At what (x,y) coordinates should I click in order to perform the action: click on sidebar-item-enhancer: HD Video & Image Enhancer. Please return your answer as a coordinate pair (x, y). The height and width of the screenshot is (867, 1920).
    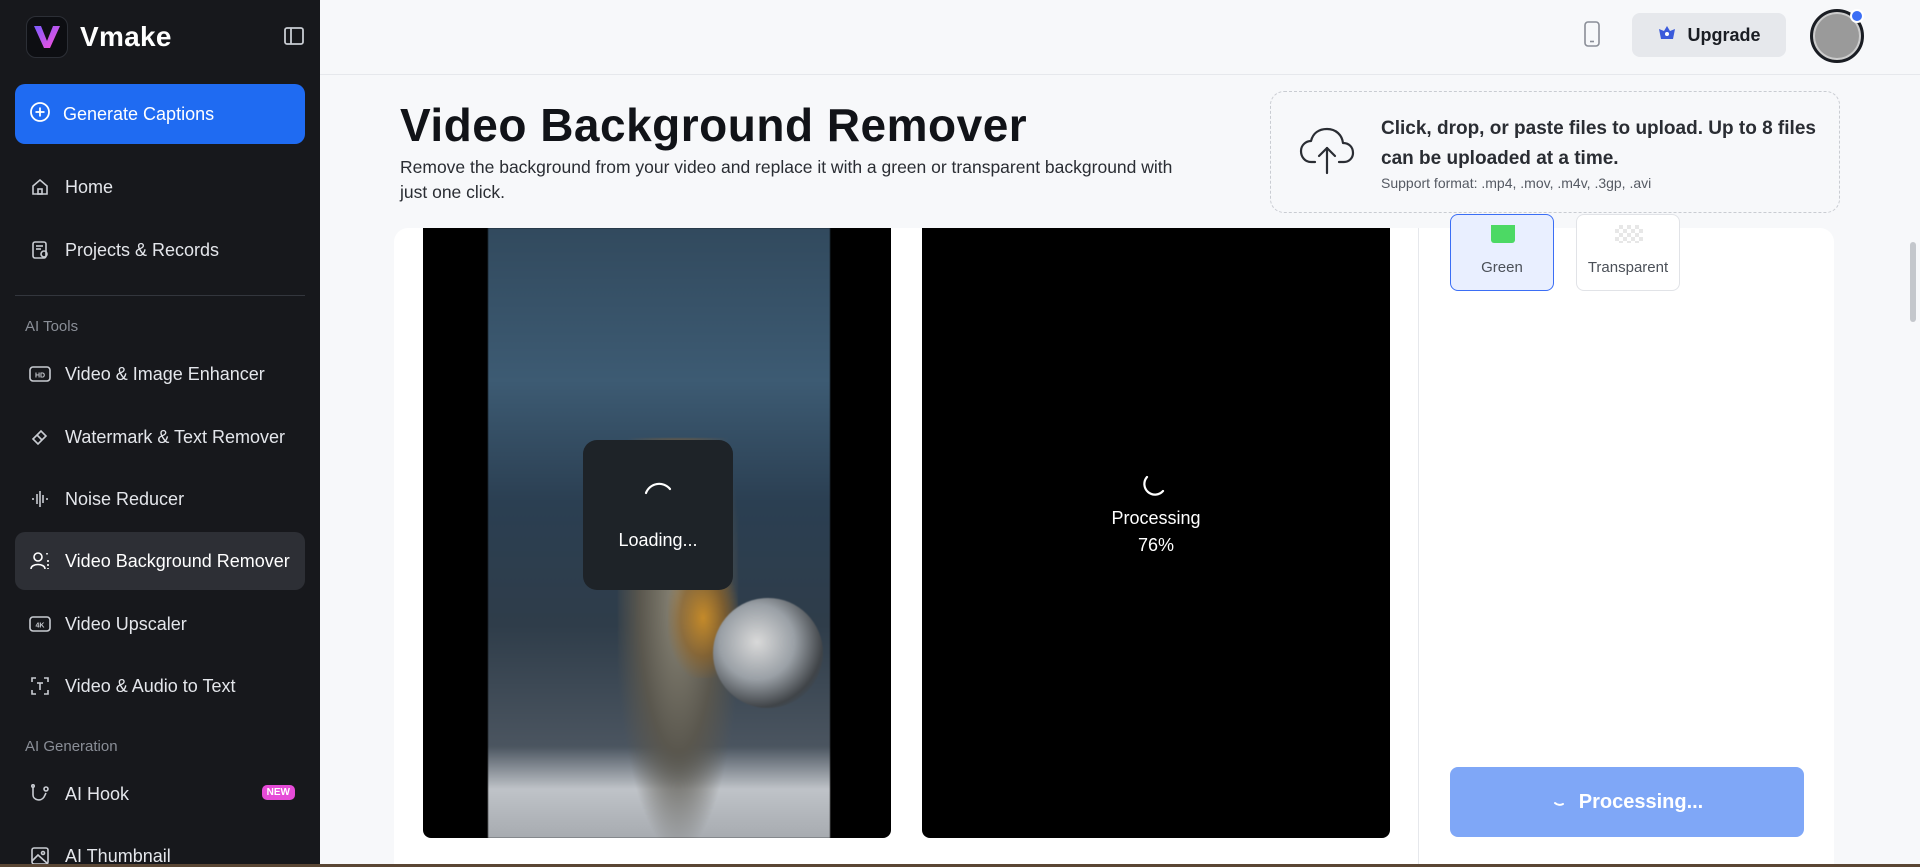
    Looking at the image, I should click on (160, 374).